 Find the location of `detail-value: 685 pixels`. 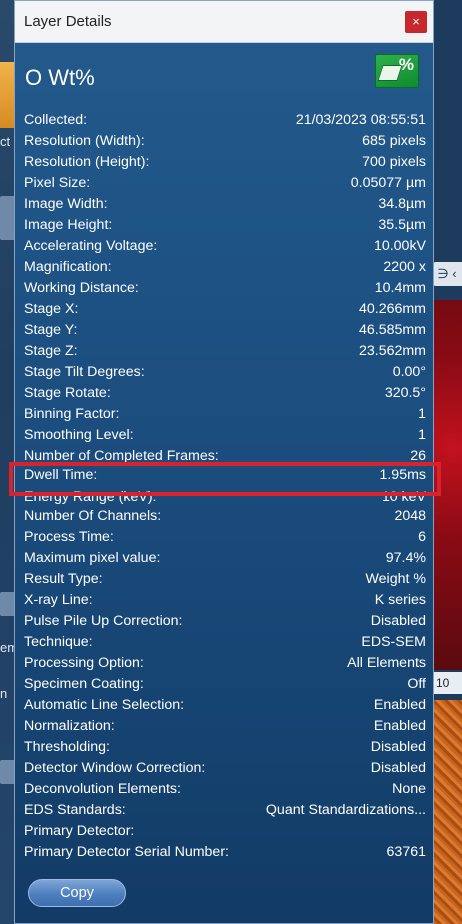

detail-value: 685 pixels is located at coordinates (394, 140).